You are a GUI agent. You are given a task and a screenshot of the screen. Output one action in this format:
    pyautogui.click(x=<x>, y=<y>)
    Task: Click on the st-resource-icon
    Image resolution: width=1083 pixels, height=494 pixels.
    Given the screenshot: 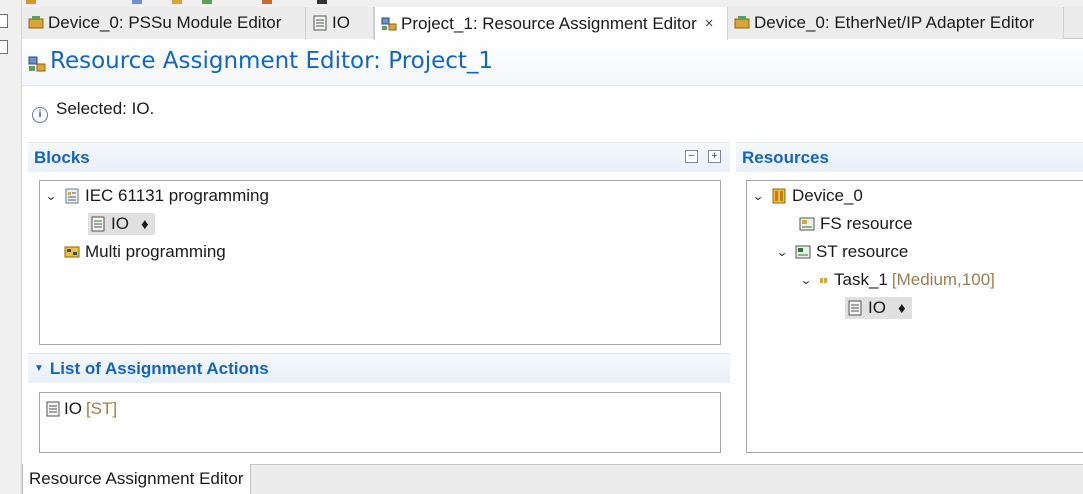 What is the action you would take?
    pyautogui.click(x=803, y=252)
    